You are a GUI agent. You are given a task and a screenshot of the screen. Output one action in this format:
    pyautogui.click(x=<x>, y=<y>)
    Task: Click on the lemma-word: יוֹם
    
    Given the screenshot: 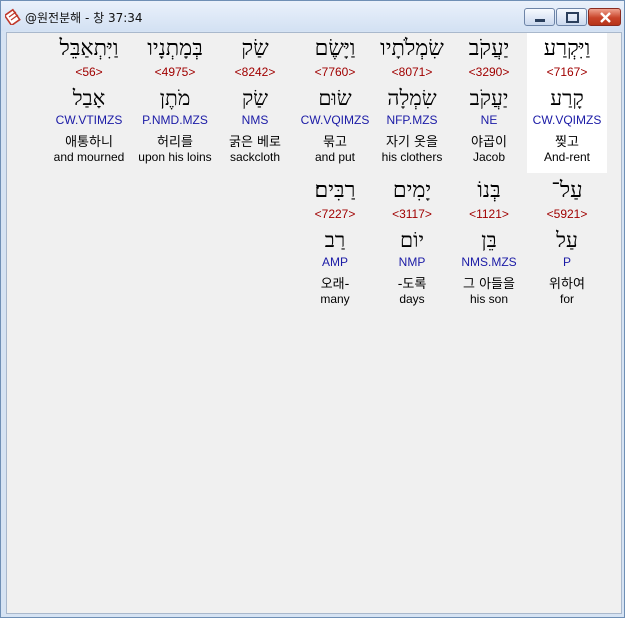 What is the action you would take?
    pyautogui.click(x=412, y=240)
    